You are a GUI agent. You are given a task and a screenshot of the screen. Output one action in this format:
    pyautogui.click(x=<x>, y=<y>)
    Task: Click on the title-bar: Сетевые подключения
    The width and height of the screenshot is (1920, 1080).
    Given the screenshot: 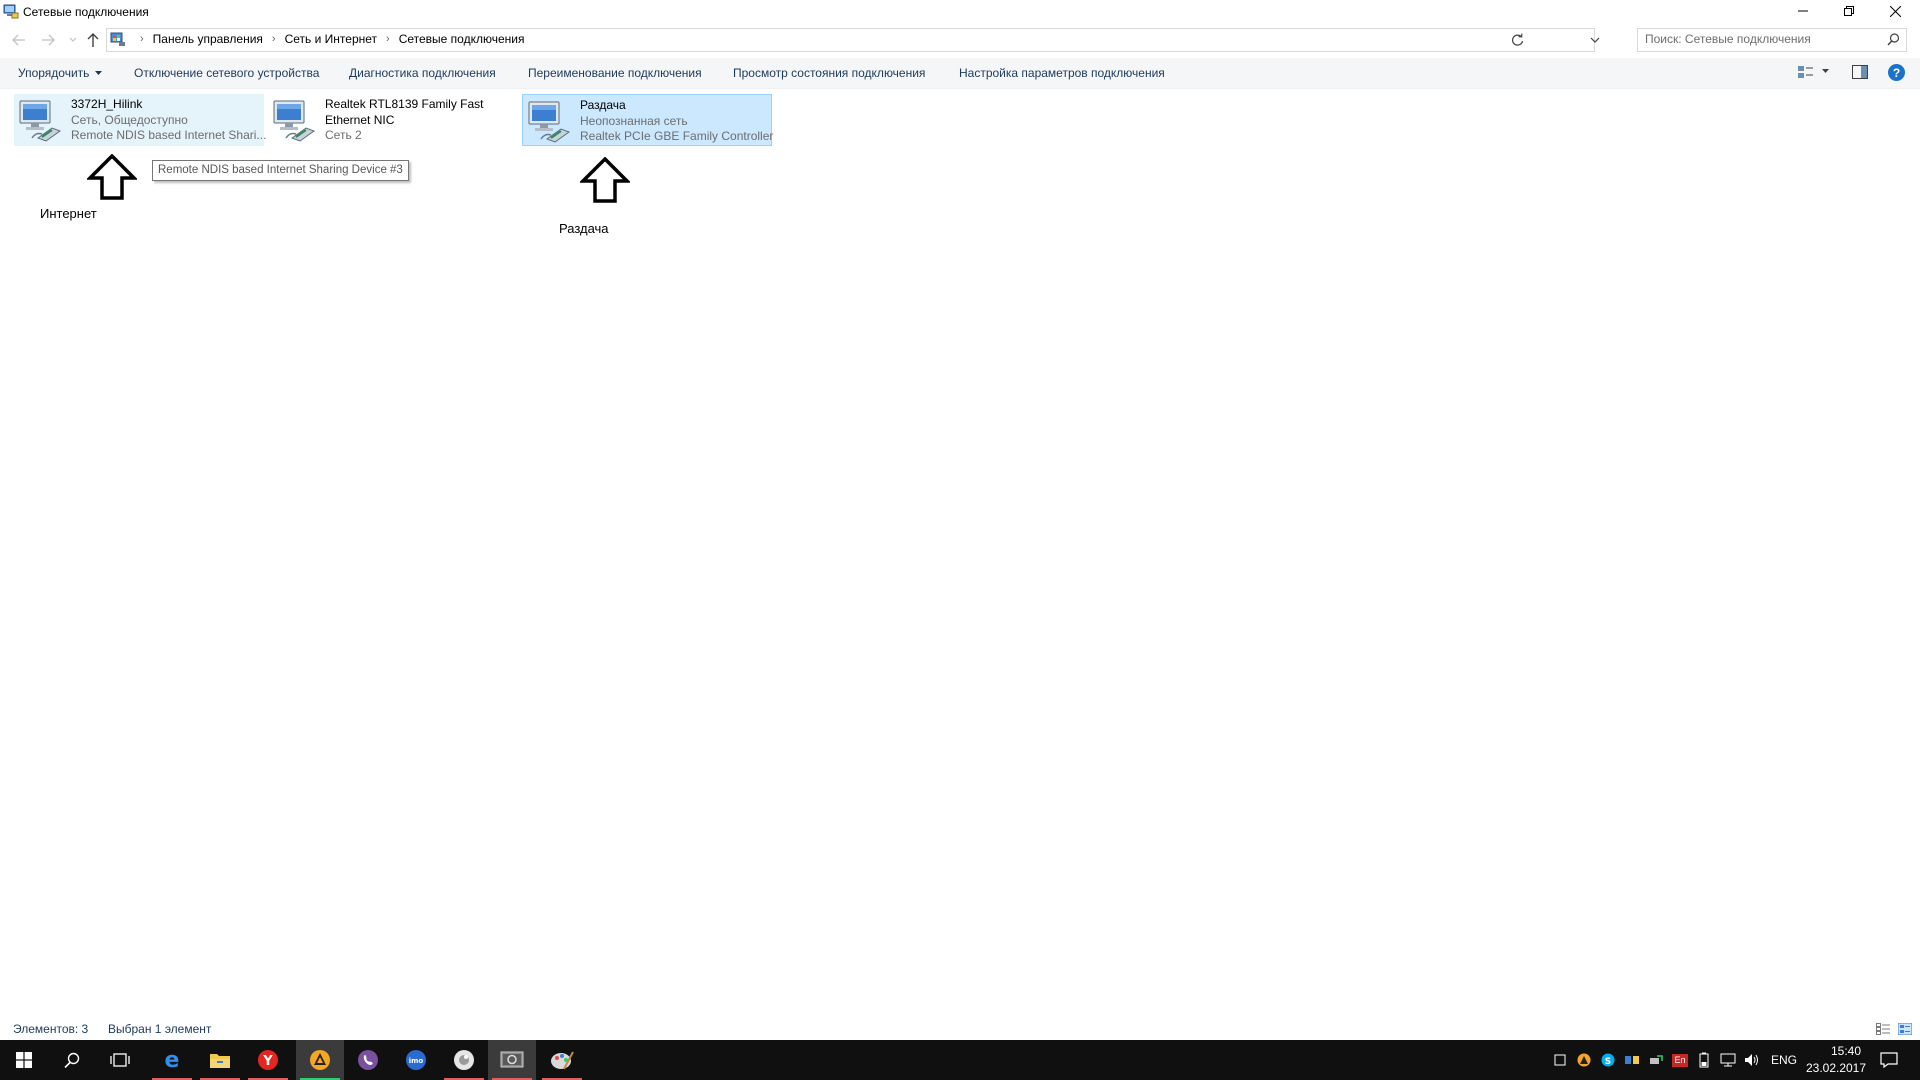 What is the action you would take?
    pyautogui.click(x=960, y=12)
    